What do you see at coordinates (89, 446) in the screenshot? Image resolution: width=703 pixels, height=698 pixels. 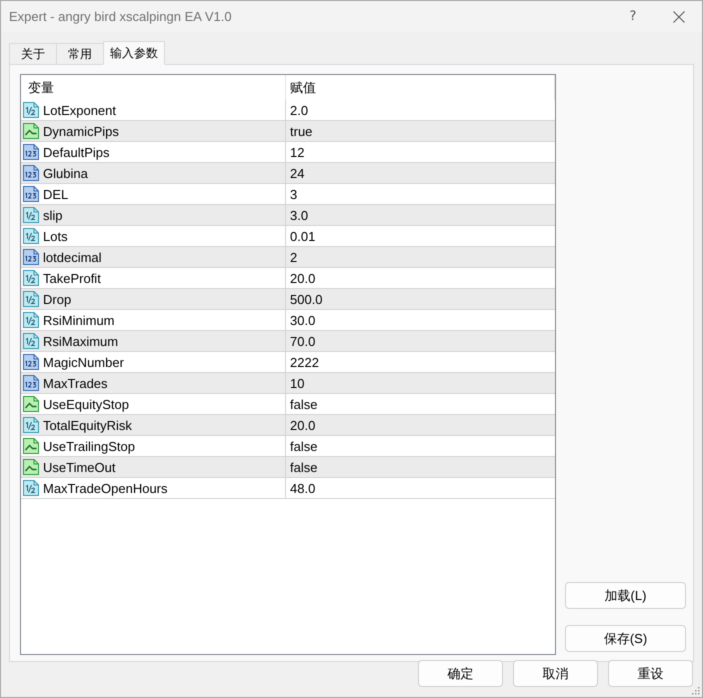 I see `parameter-name: UseTrailingStop` at bounding box center [89, 446].